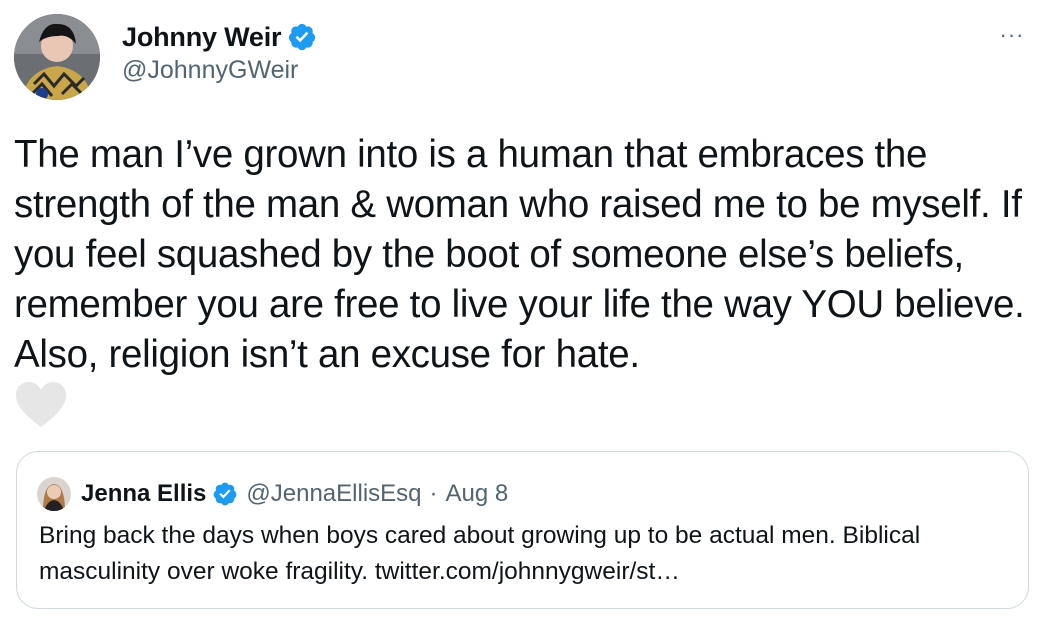 Image resolution: width=1054 pixels, height=636 pixels. Describe the element at coordinates (54, 494) in the screenshot. I see `quoted-author-avatar` at that location.